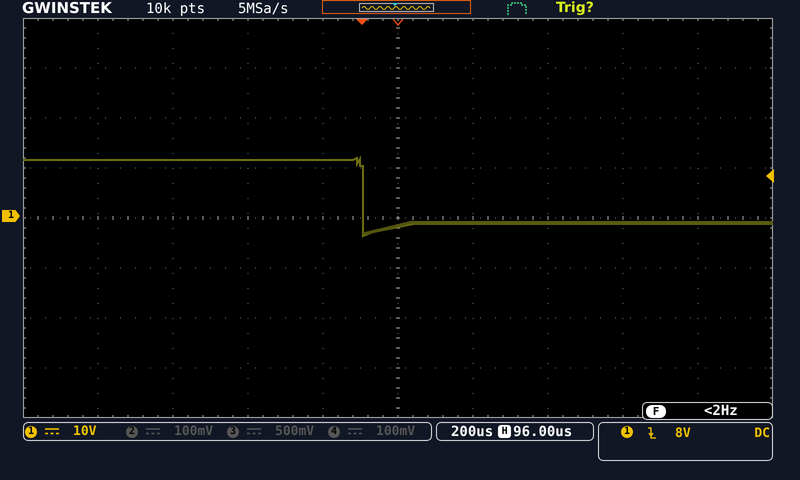 The image size is (800, 480). Describe the element at coordinates (542, 432) in the screenshot. I see `horizontal-position: 96.00us` at that location.